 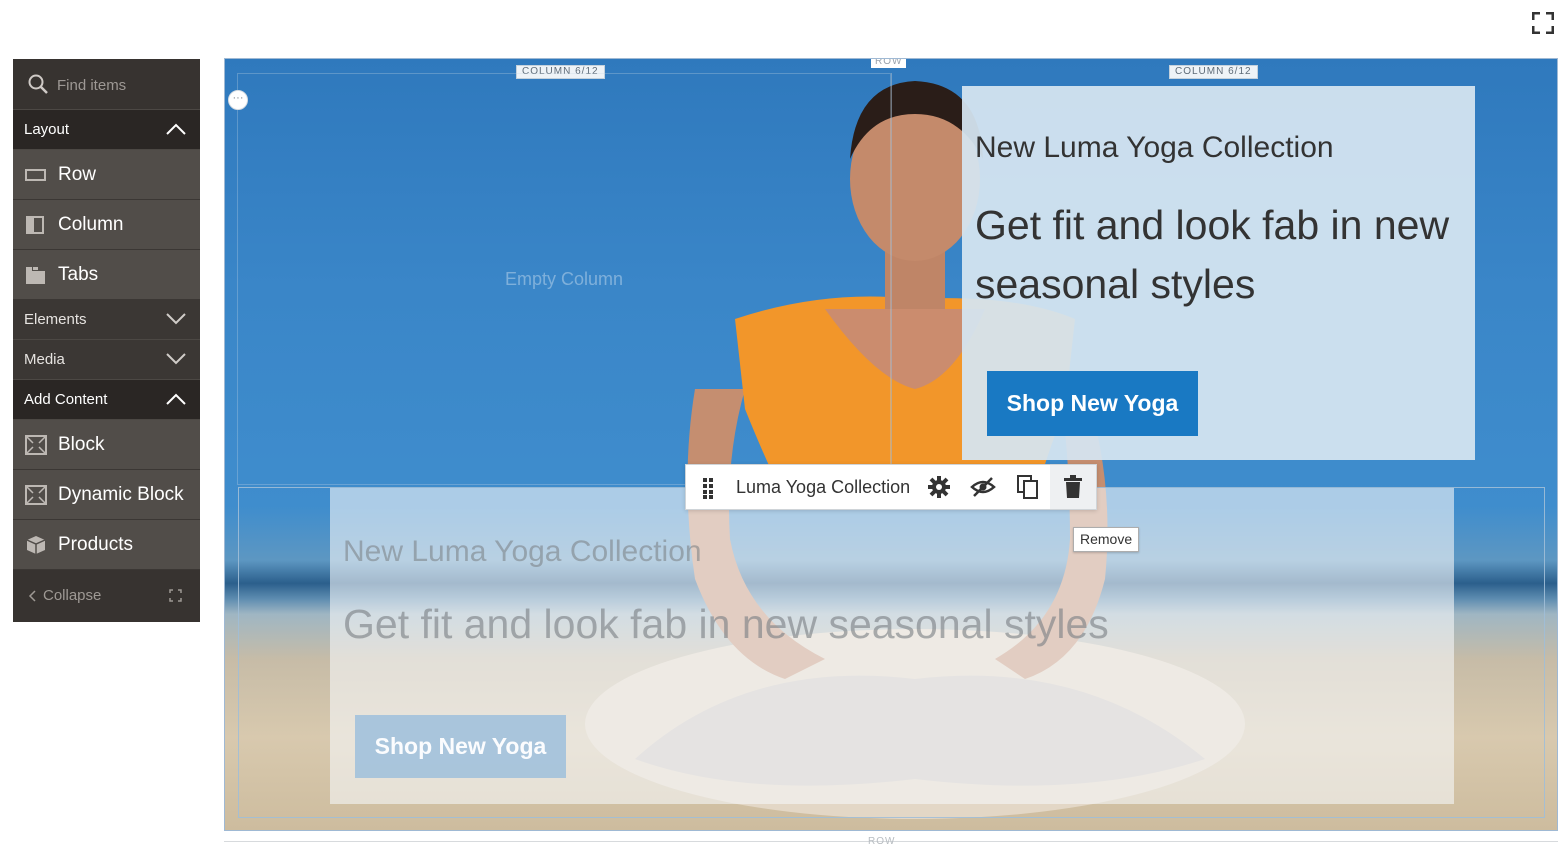 What do you see at coordinates (882, 841) in the screenshot?
I see `row-label-bottom: ROW` at bounding box center [882, 841].